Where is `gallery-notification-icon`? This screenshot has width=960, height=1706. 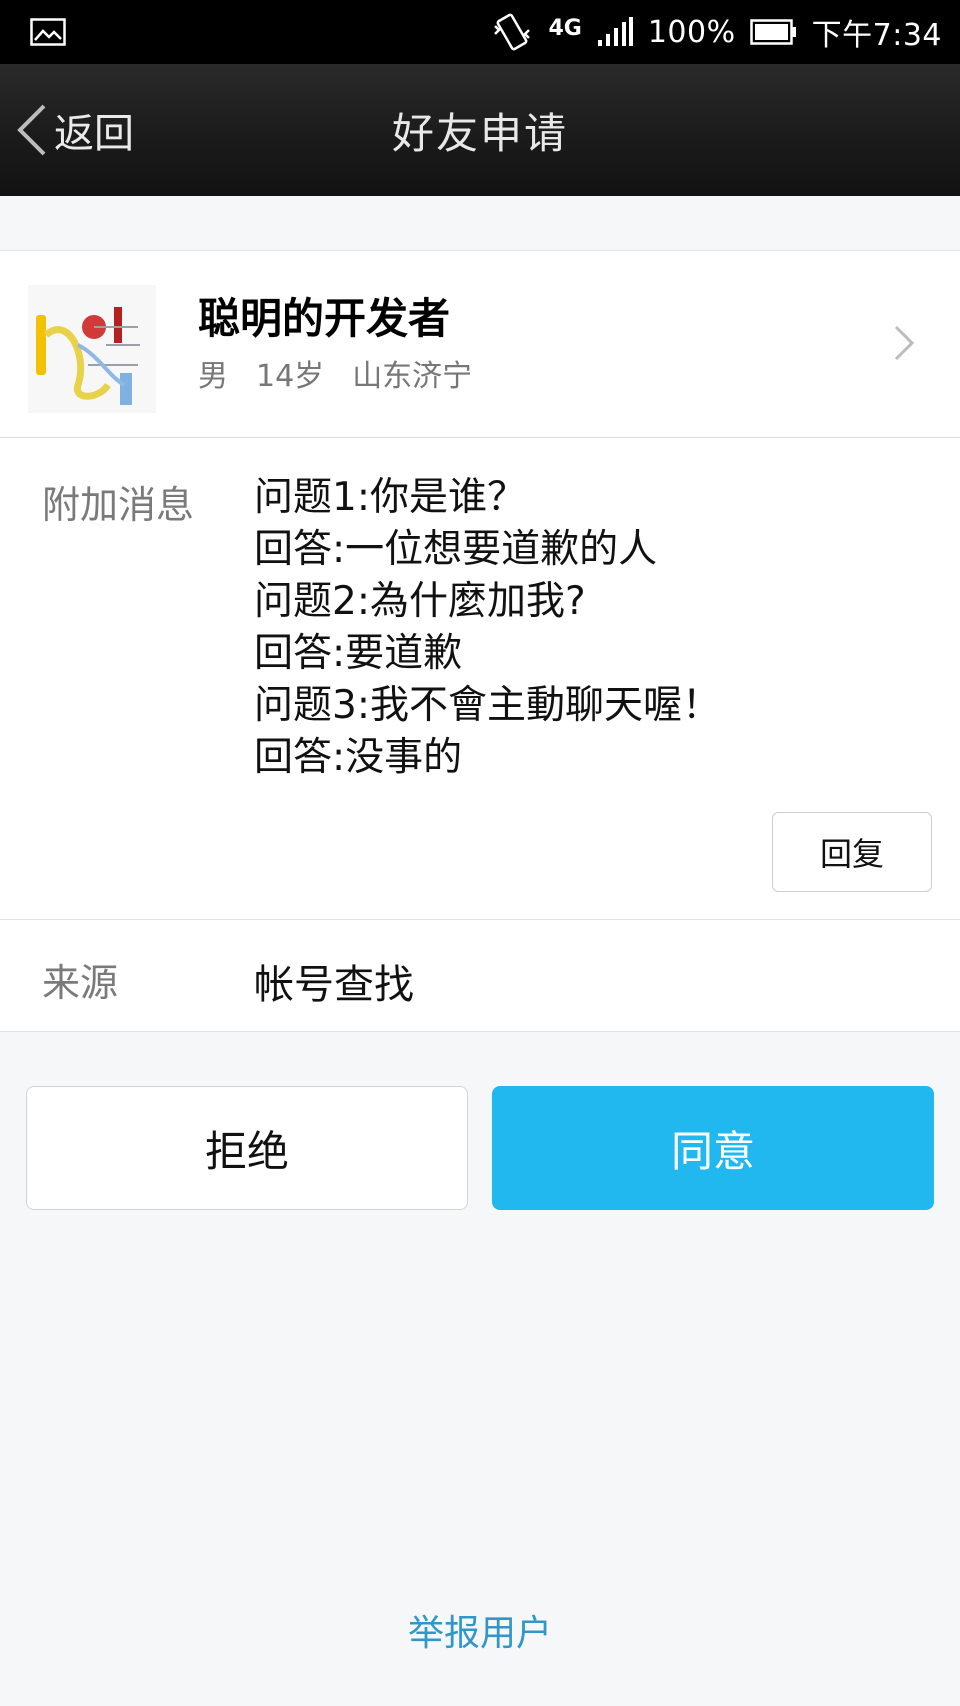
gallery-notification-icon is located at coordinates (48, 32).